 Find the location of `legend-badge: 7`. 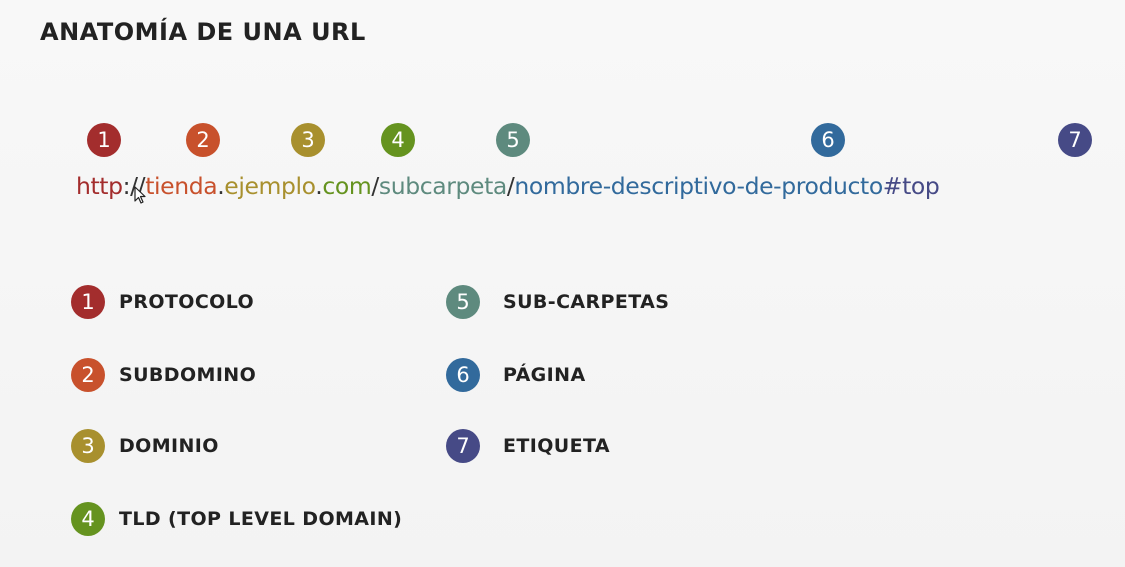

legend-badge: 7 is located at coordinates (463, 446).